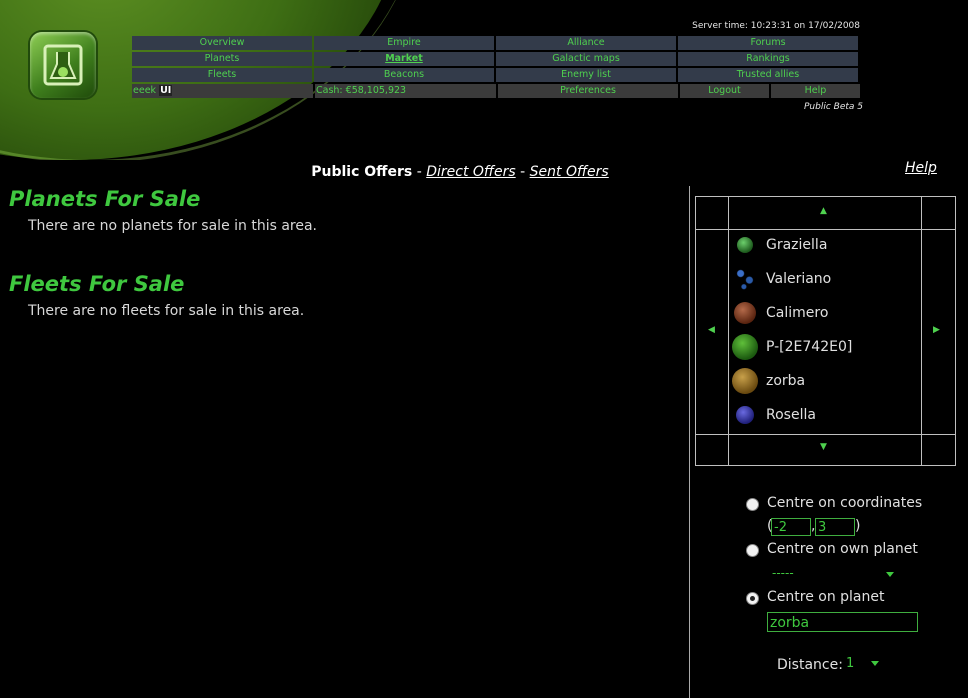 The height and width of the screenshot is (698, 968). I want to click on nav-enemy-list: Enemy list, so click(586, 75).